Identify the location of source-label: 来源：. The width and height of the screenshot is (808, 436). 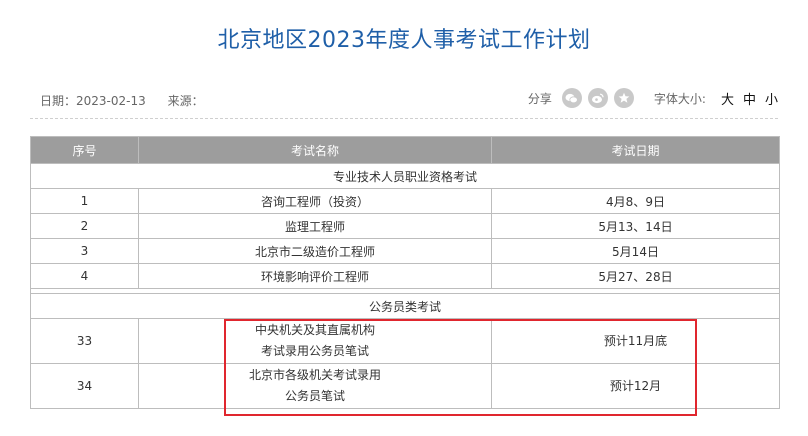
(185, 101).